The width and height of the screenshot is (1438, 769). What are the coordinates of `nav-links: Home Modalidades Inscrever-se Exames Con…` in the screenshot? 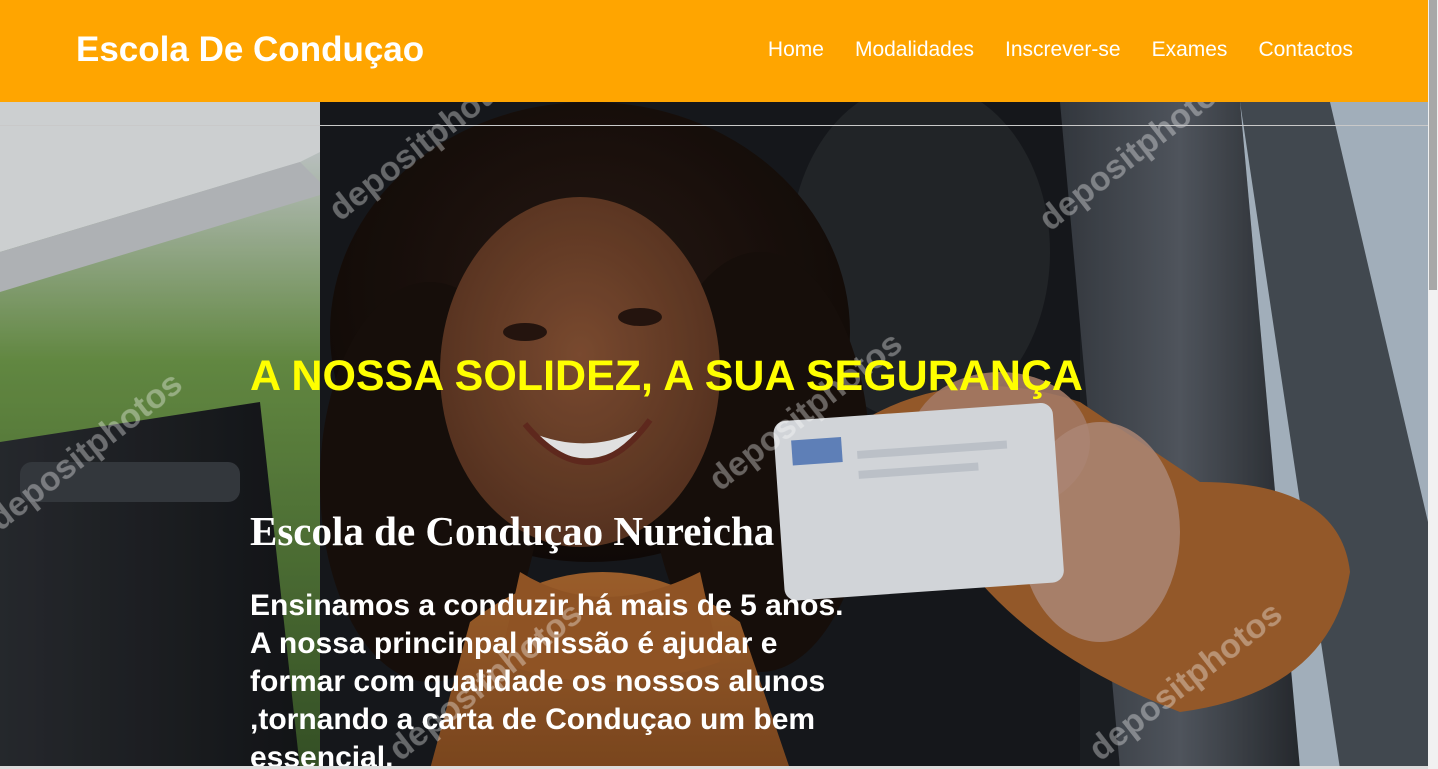 It's located at (1060, 50).